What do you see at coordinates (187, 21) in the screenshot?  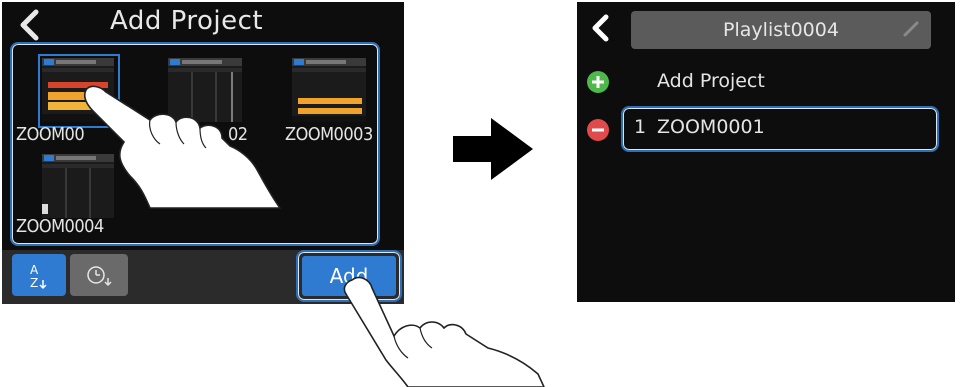 I see `page-title: Add Project` at bounding box center [187, 21].